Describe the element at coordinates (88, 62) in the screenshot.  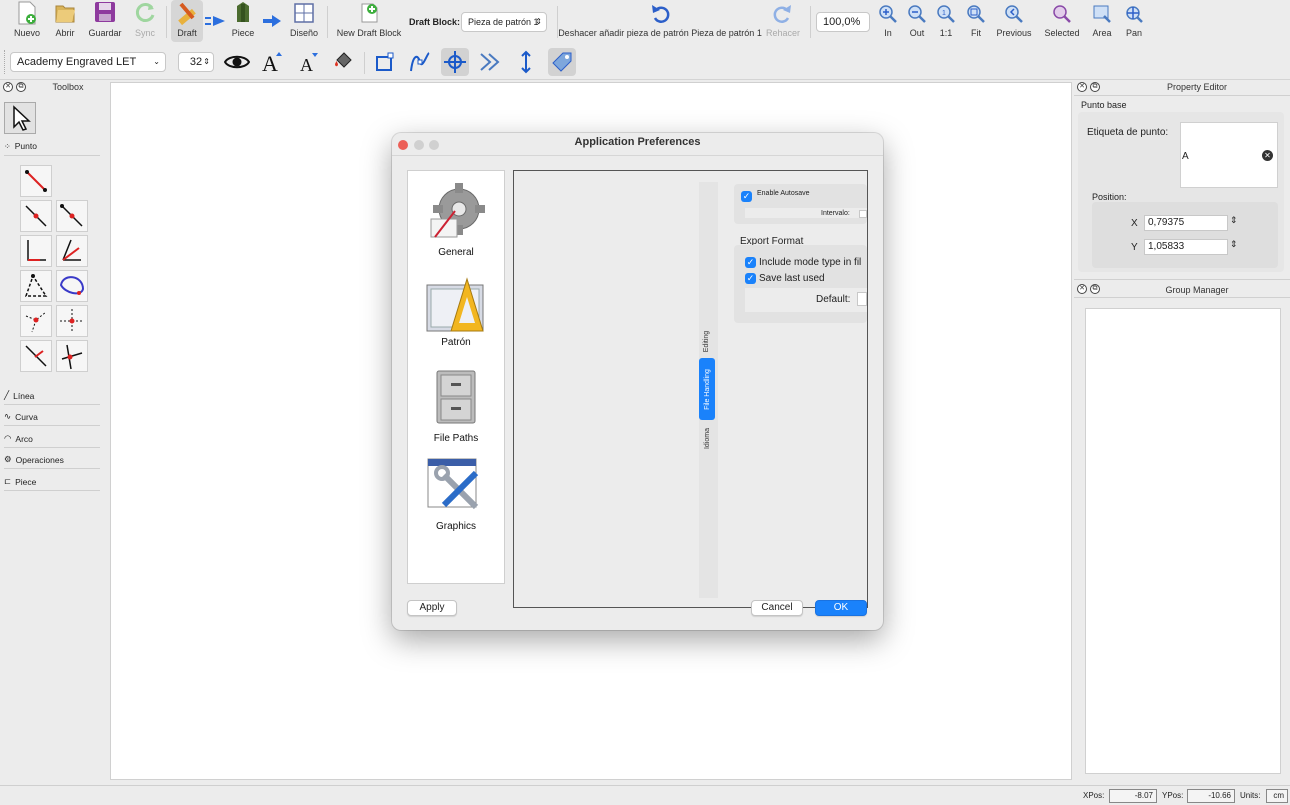
I see `font-select: Academy Engraved LET ⌄` at that location.